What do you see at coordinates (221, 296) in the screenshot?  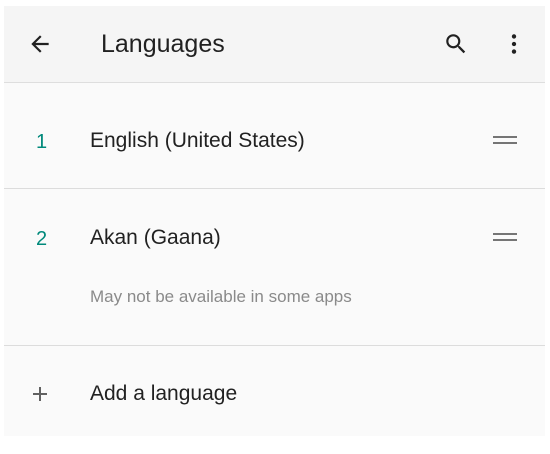 I see `language-availability-note: May not be available in some apps` at bounding box center [221, 296].